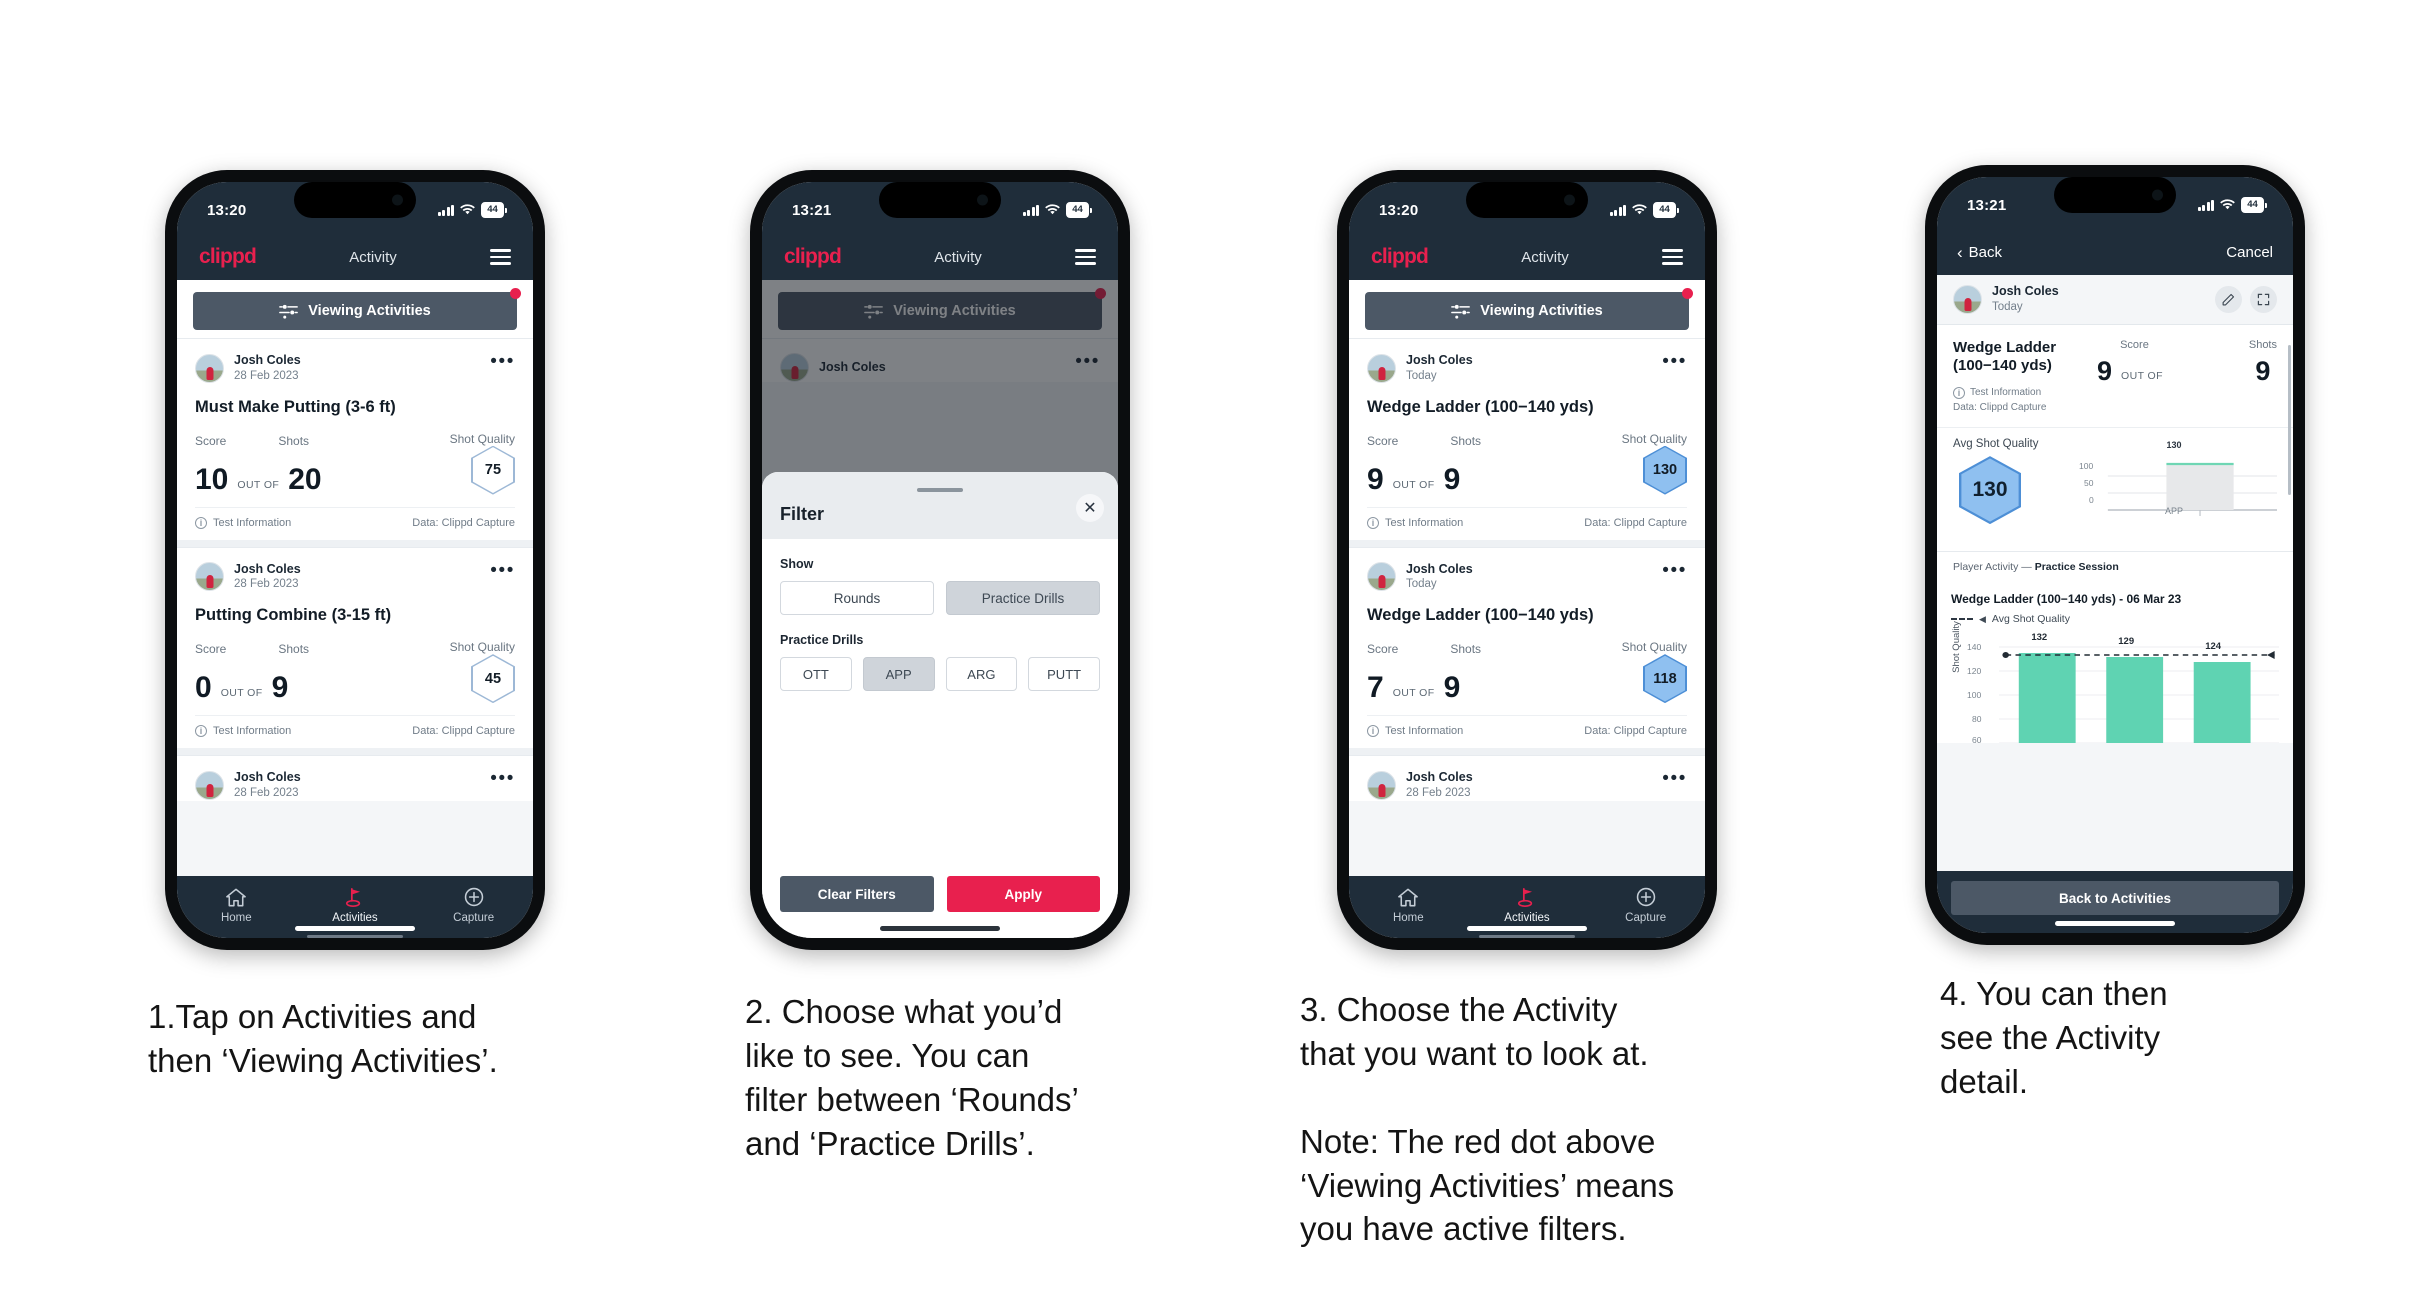 The height and width of the screenshot is (1303, 2423). I want to click on show-option-practice-drills: Practice Drills, so click(1023, 598).